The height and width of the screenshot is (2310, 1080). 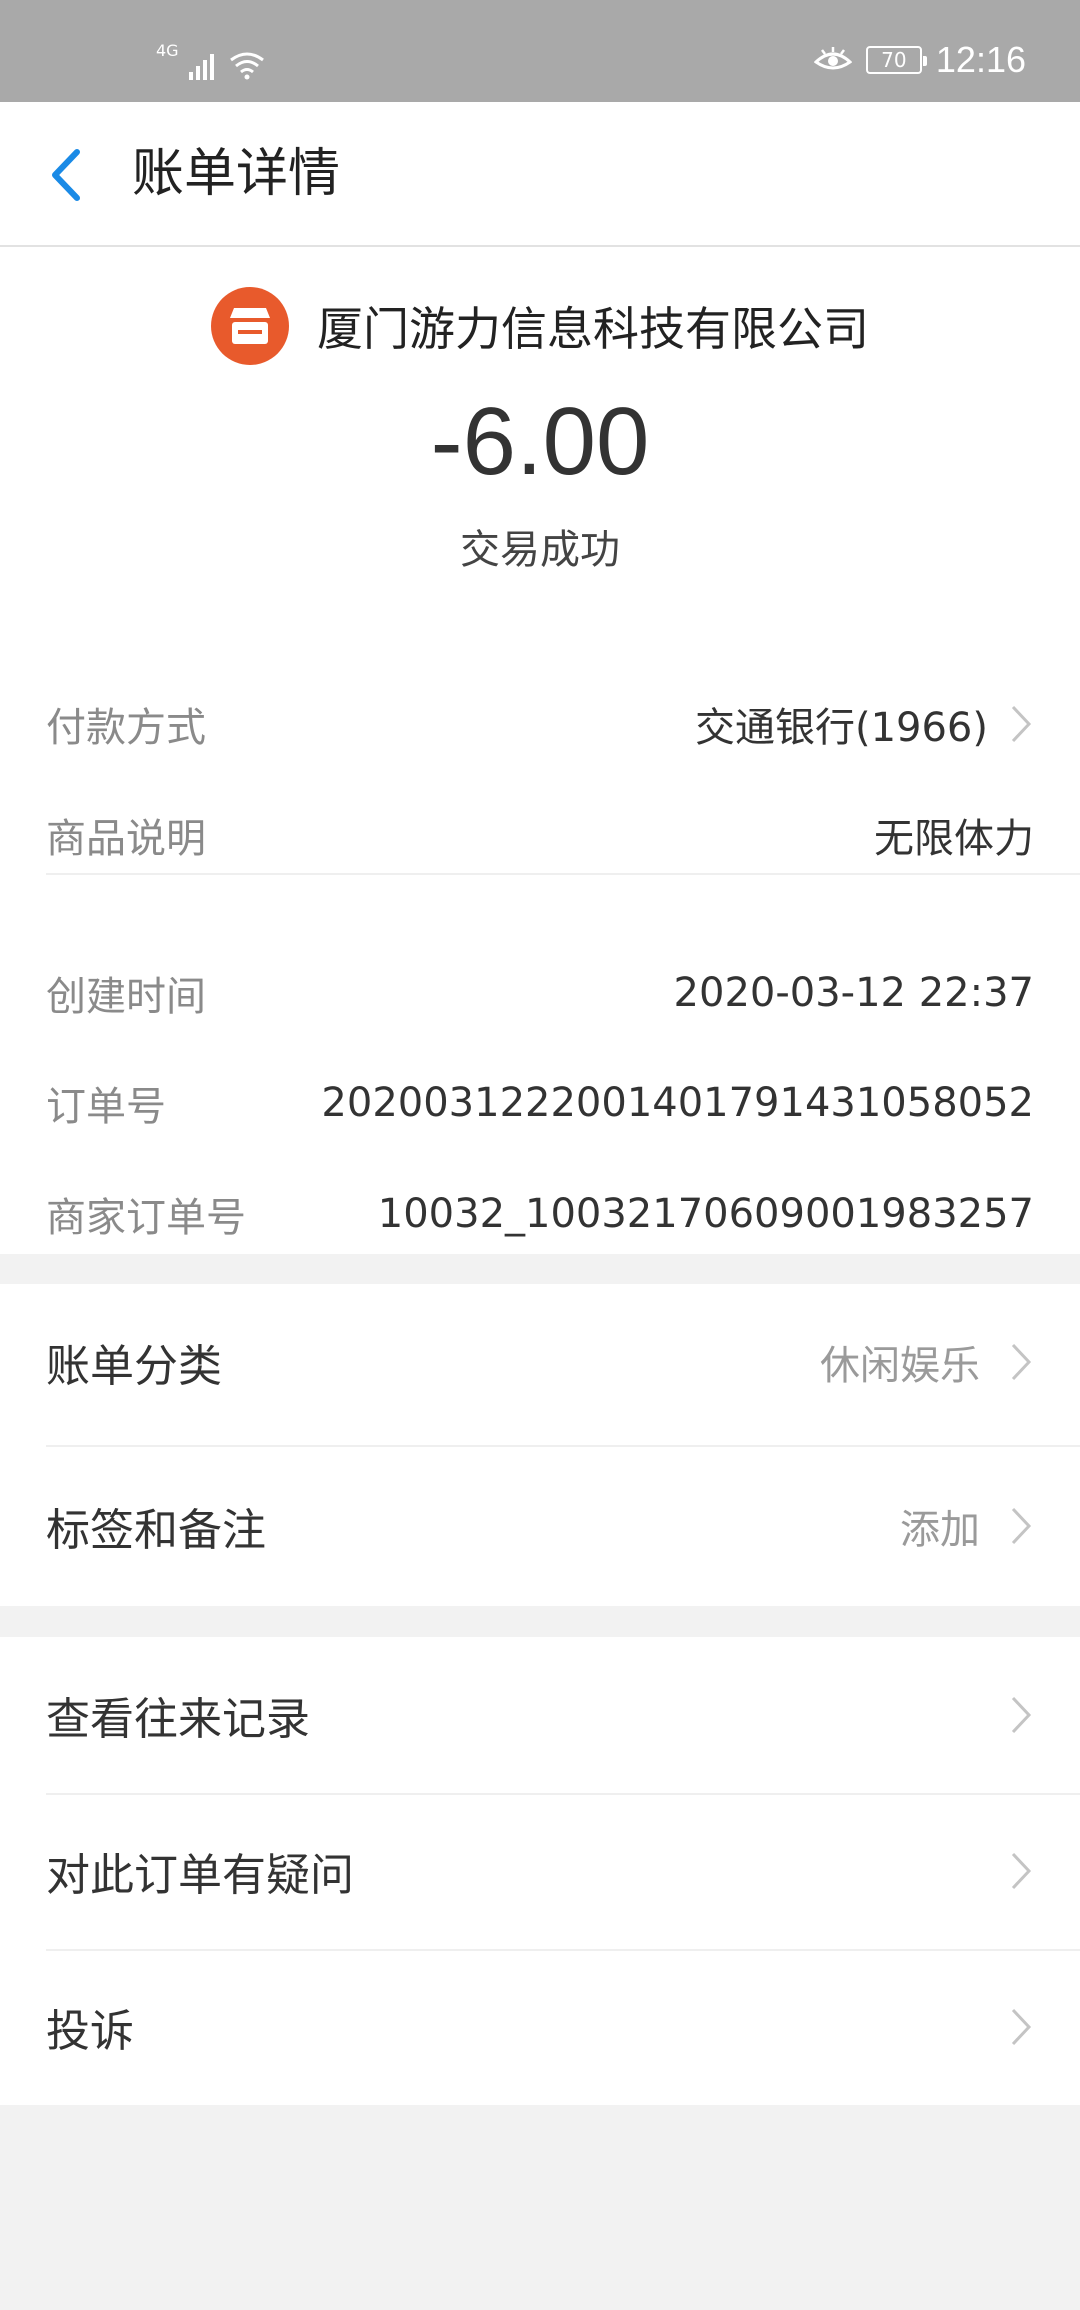 I want to click on order-number-label: 订单号, so click(x=106, y=1107).